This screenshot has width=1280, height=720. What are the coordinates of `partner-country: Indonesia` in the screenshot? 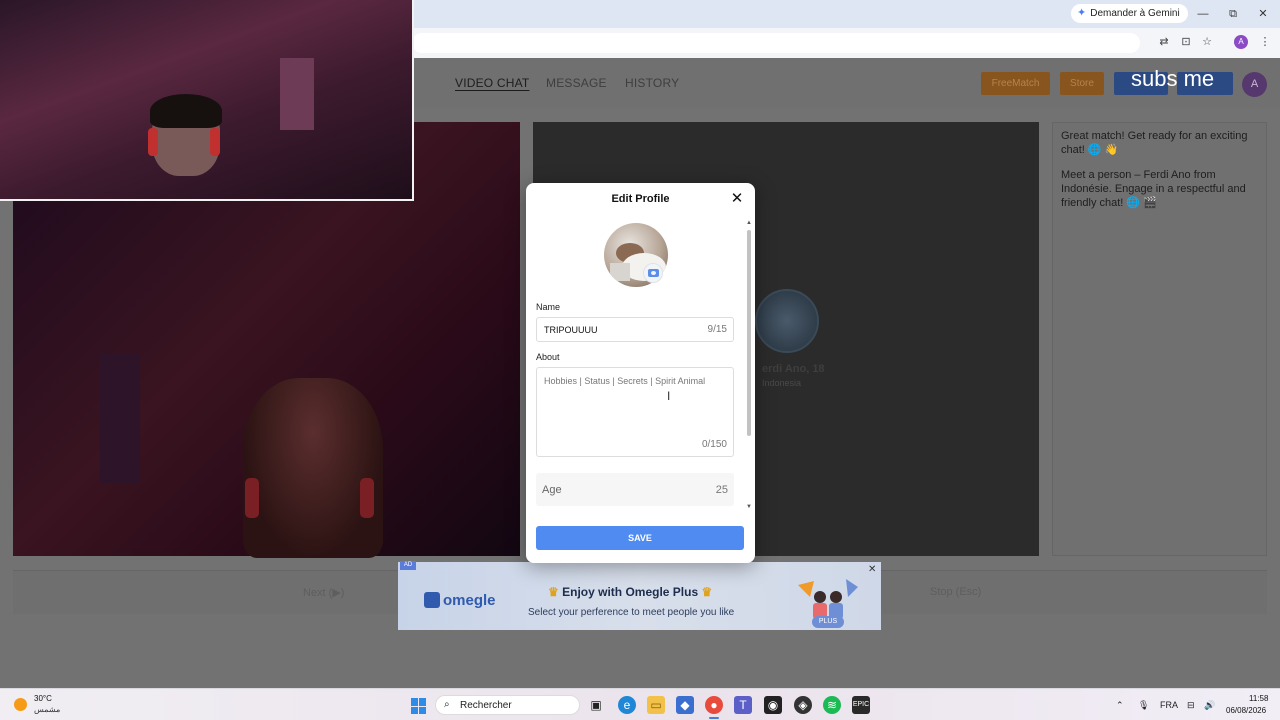 It's located at (782, 383).